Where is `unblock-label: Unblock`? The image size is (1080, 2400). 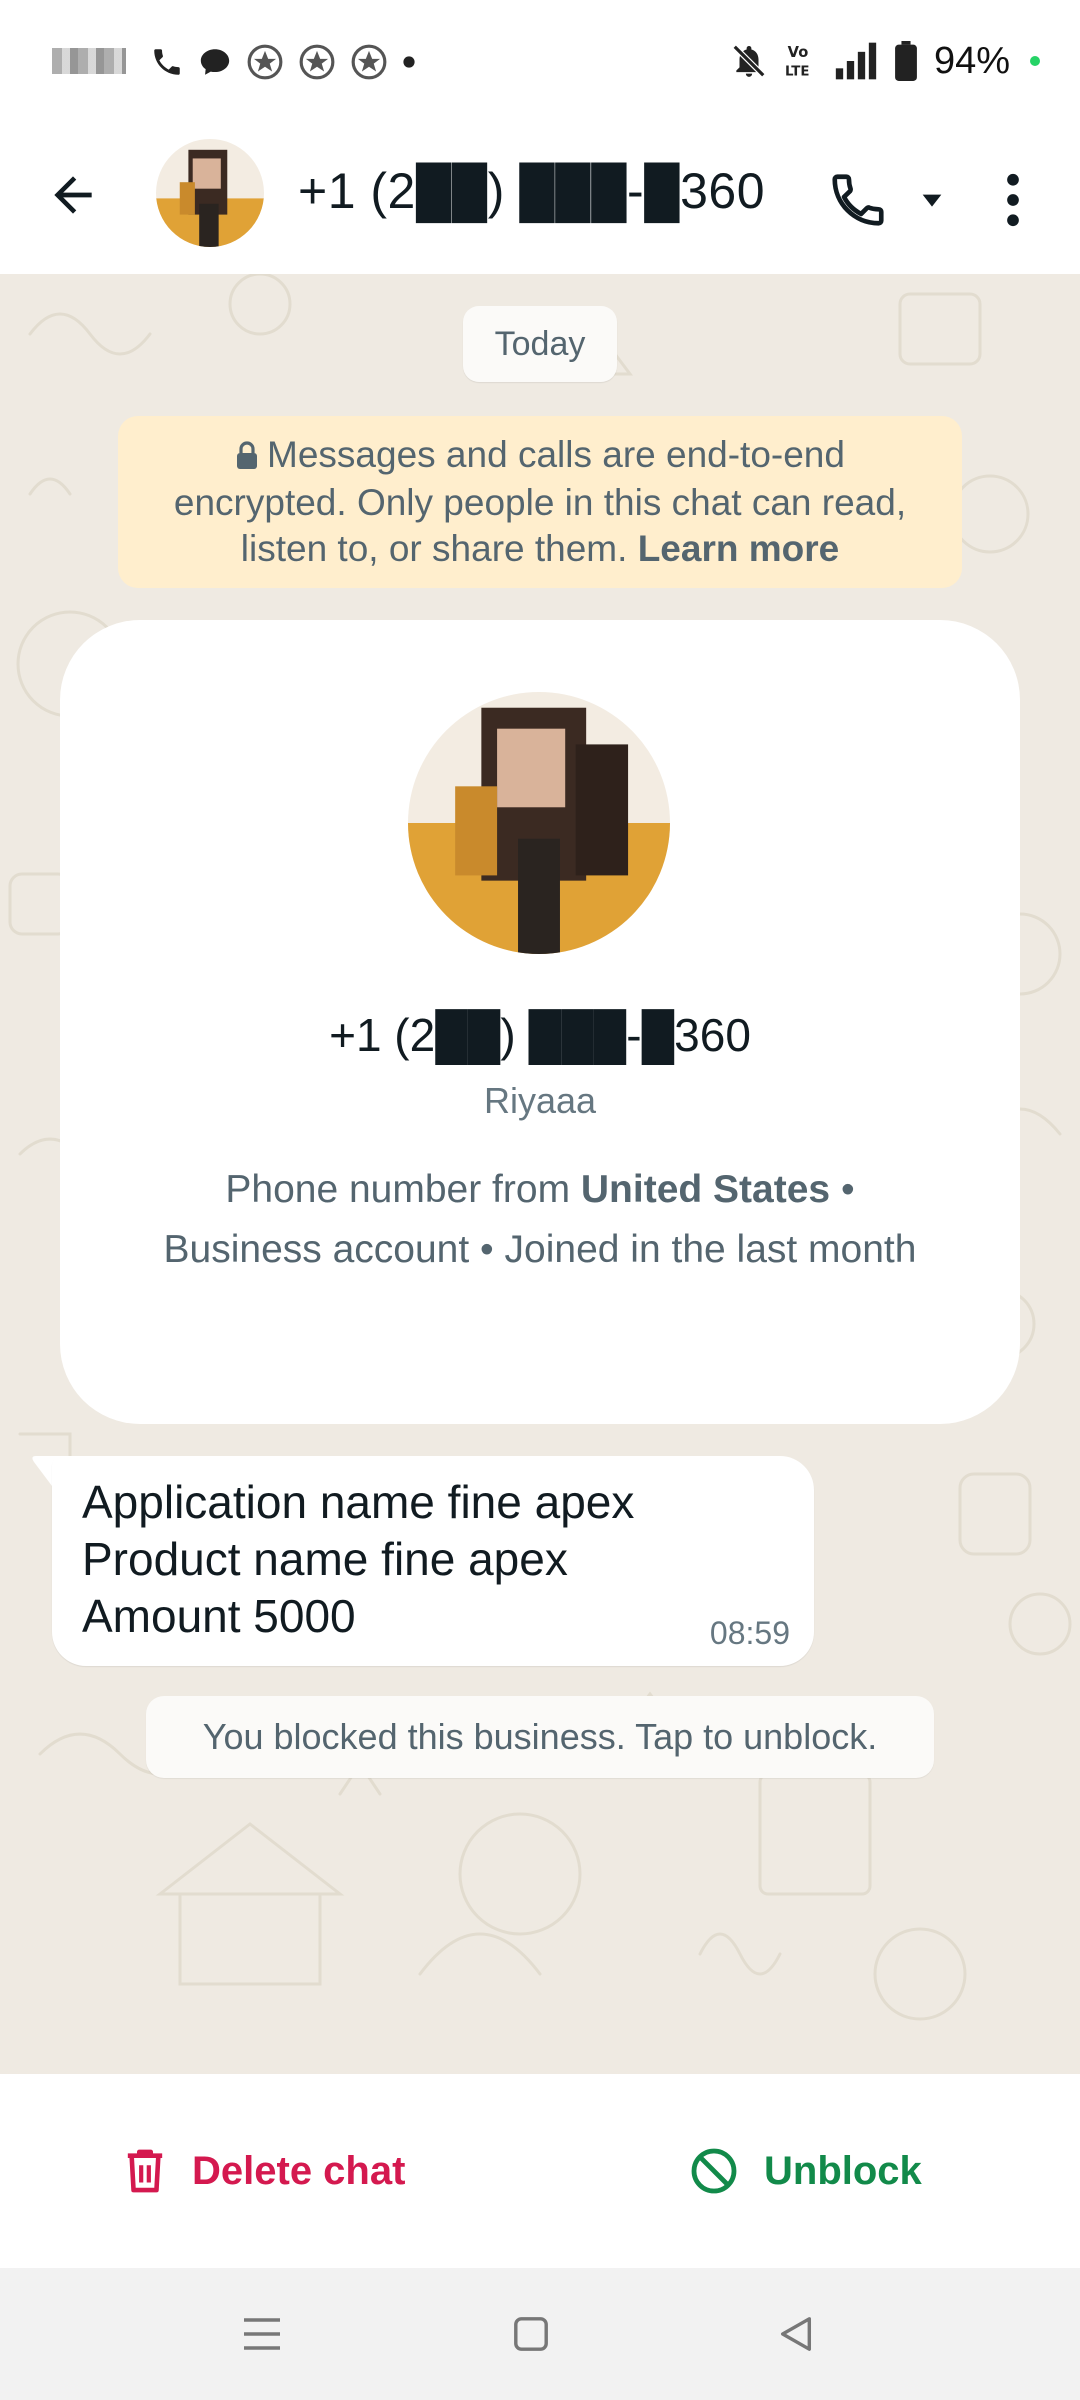
unblock-label: Unblock is located at coordinates (843, 2170).